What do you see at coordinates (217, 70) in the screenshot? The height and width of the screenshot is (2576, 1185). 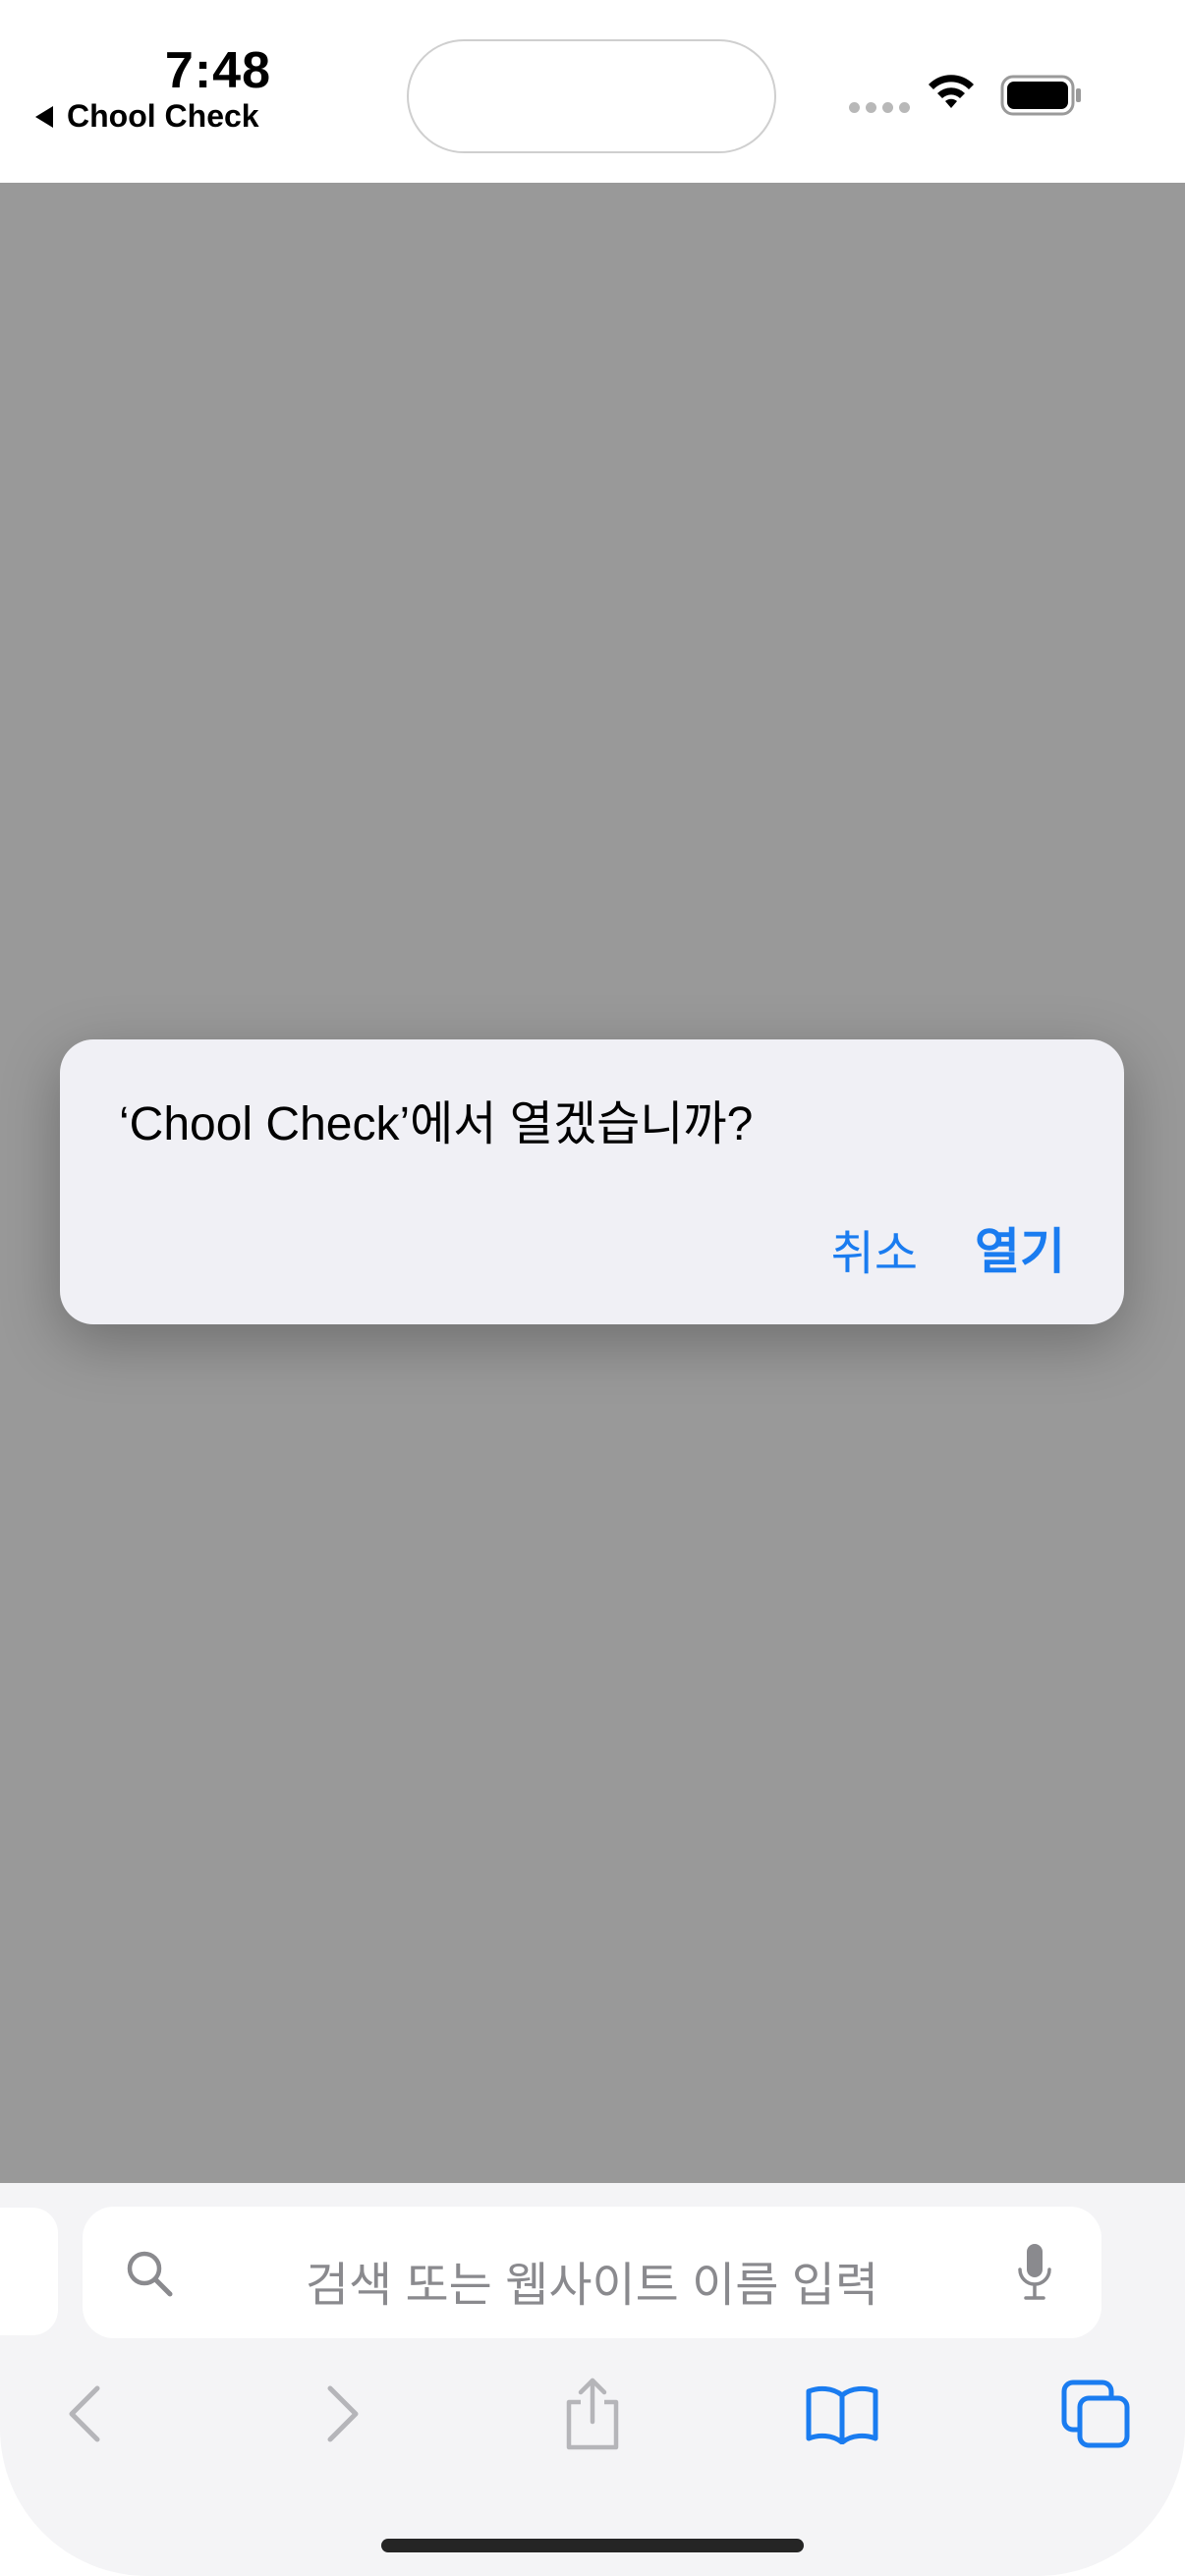 I see `status-time: 7:48` at bounding box center [217, 70].